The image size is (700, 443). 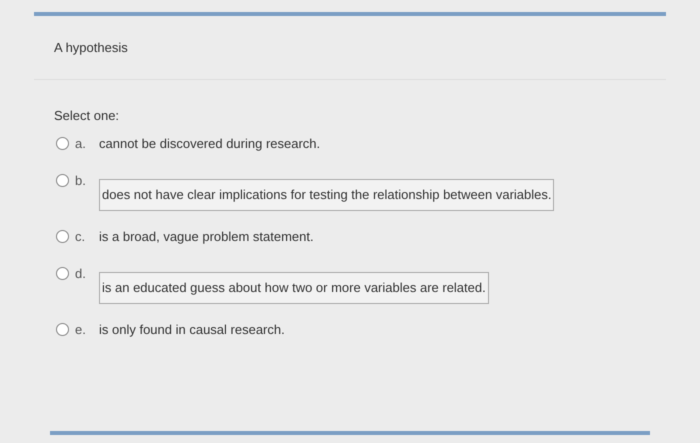 I want to click on option-text: is an educated guess about how two or more variables are related., so click(x=294, y=288).